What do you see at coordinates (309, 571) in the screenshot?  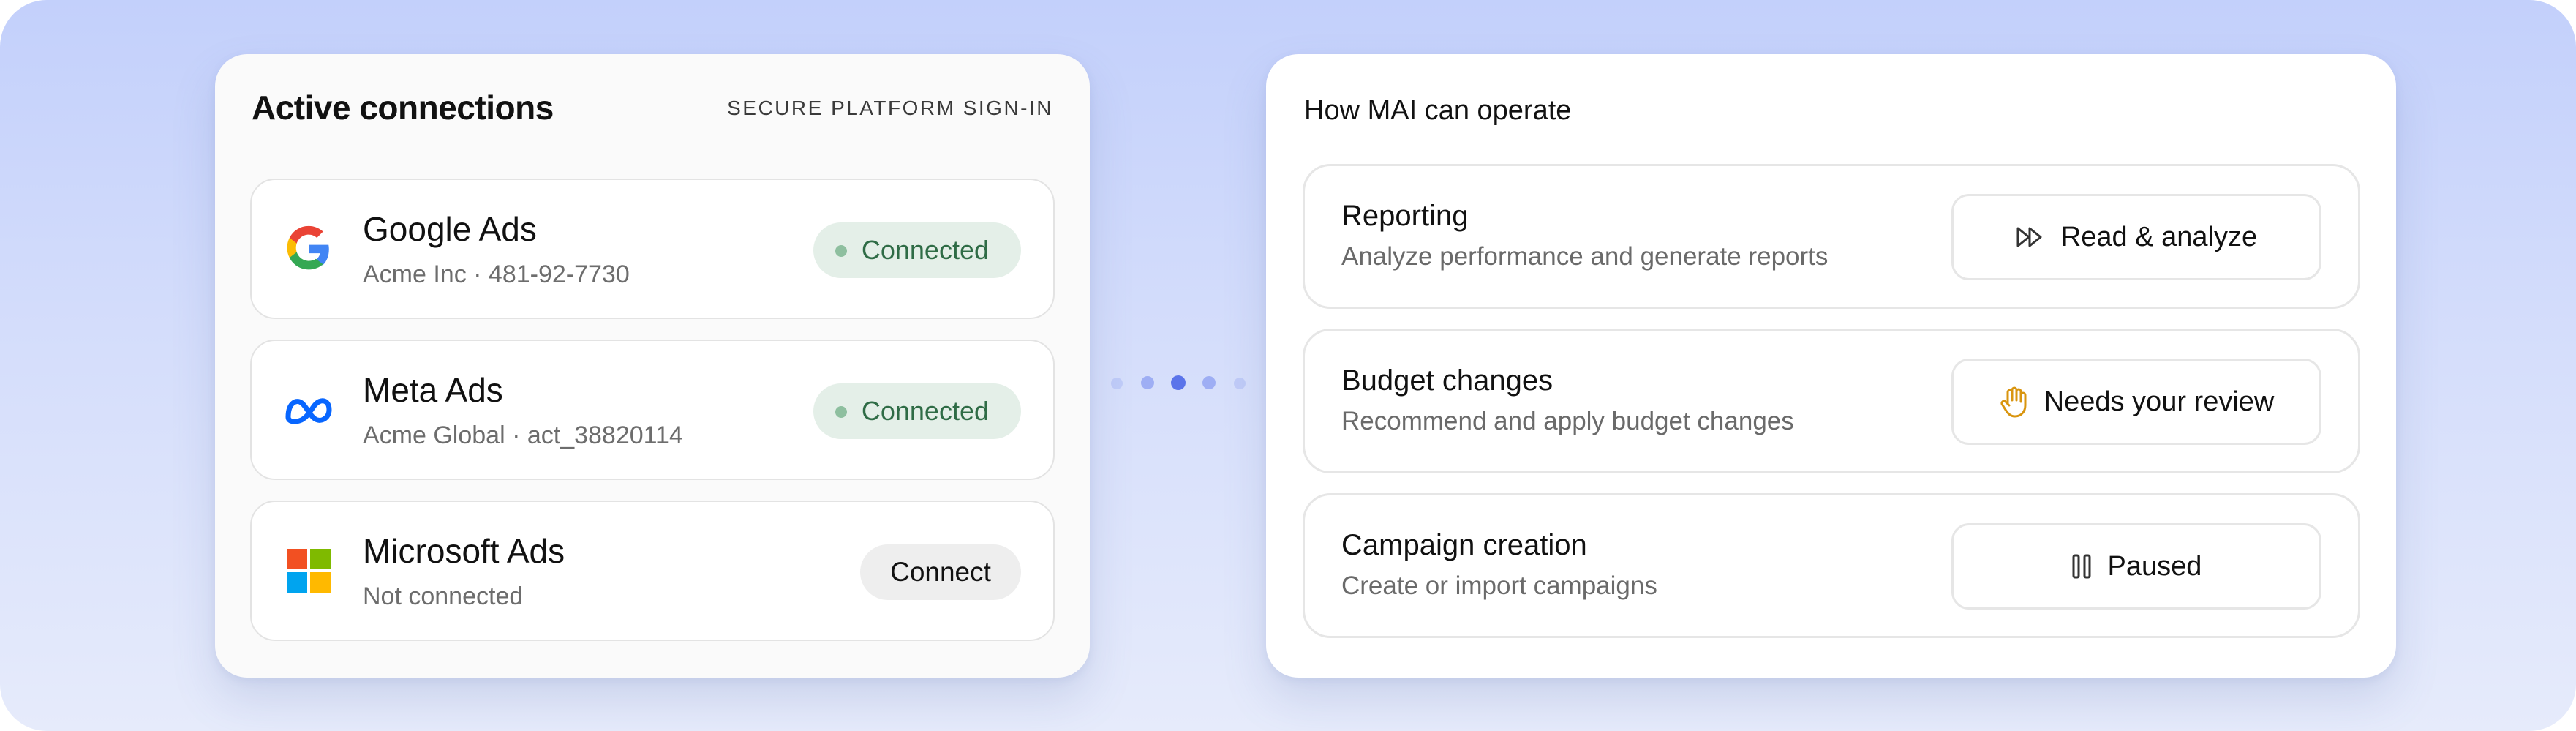 I see `microsoft-logo-icon` at bounding box center [309, 571].